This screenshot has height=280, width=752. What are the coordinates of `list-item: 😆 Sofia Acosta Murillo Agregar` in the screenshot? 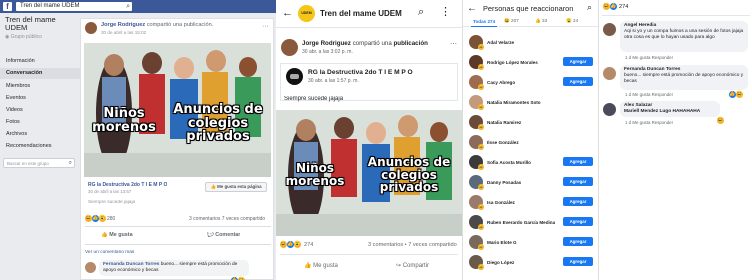 It's located at (531, 164).